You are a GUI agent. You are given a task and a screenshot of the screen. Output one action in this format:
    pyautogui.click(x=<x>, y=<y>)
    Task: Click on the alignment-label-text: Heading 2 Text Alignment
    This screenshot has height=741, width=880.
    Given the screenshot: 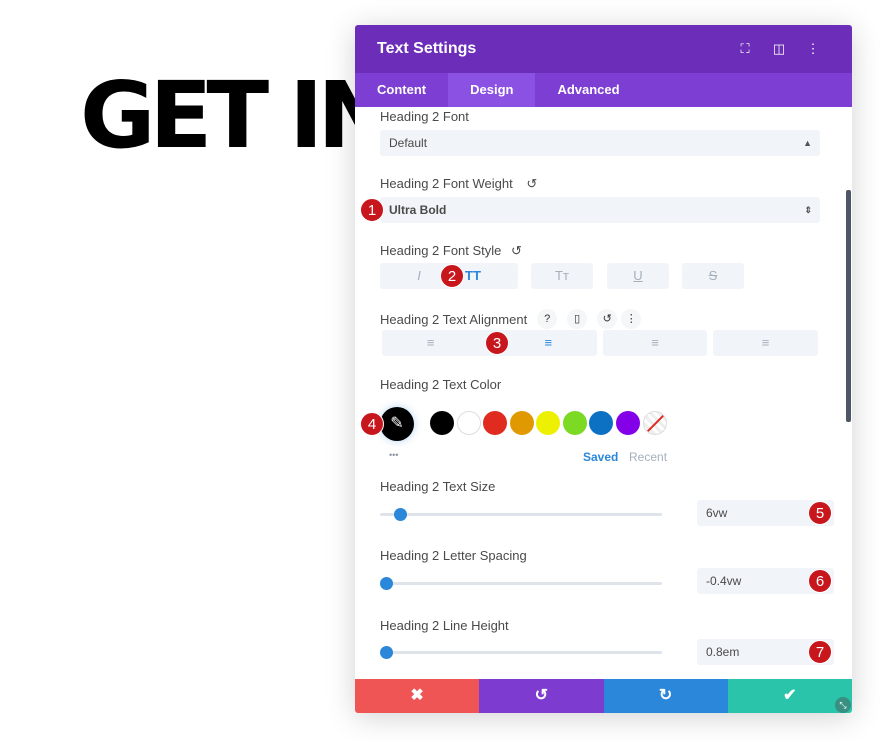 What is the action you would take?
    pyautogui.click(x=454, y=319)
    